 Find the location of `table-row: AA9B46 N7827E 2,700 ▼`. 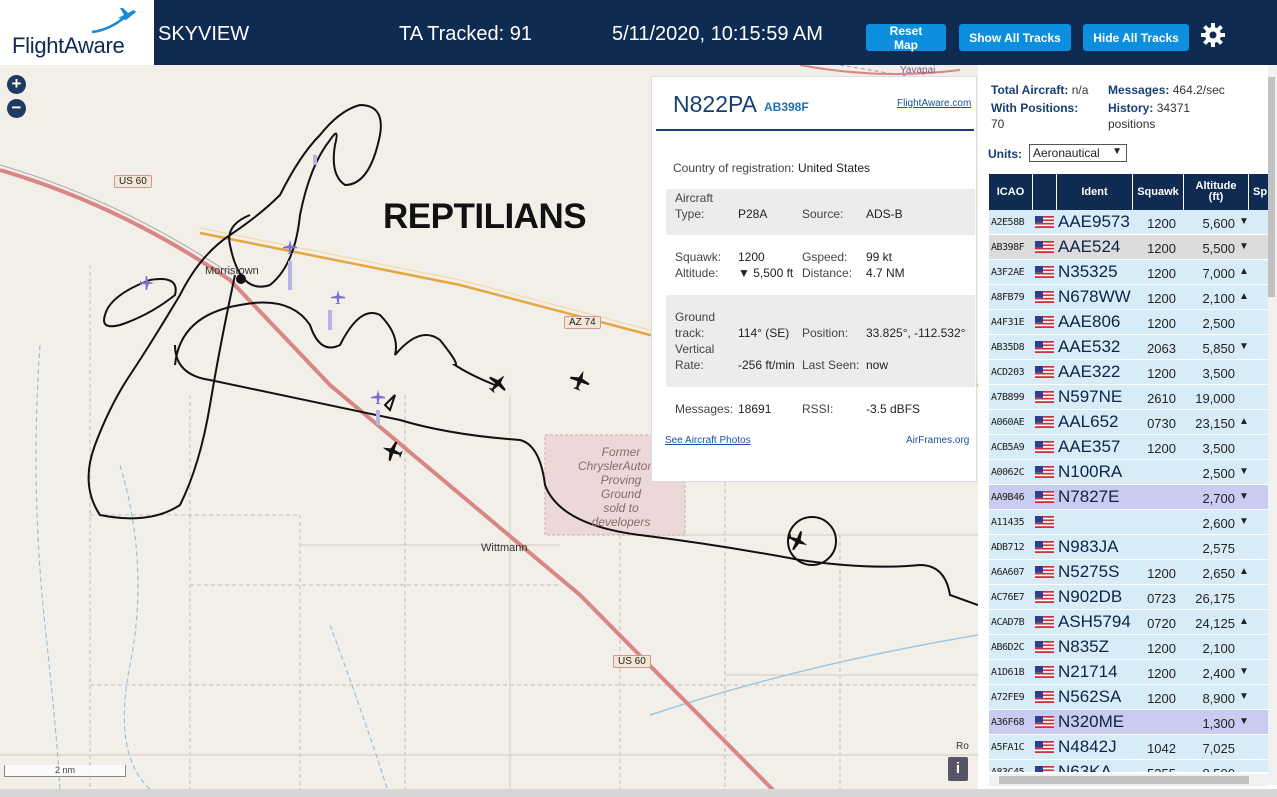

table-row: AA9B46 N7827E 2,700 ▼ is located at coordinates (1128, 497).